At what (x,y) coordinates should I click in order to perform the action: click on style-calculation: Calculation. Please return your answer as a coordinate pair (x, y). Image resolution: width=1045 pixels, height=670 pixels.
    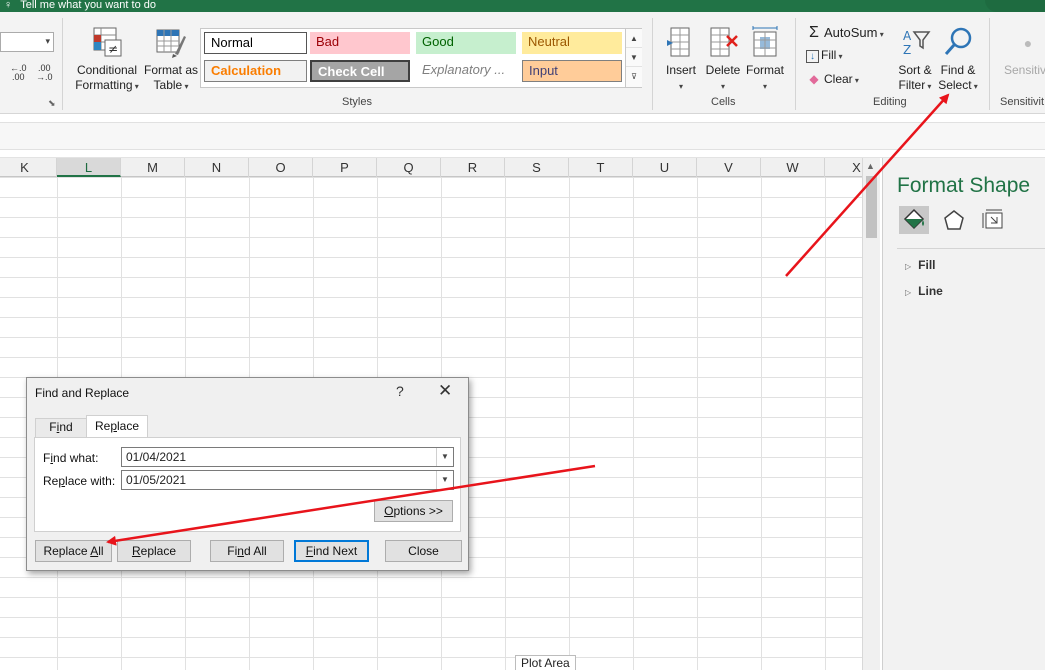
    Looking at the image, I should click on (255, 71).